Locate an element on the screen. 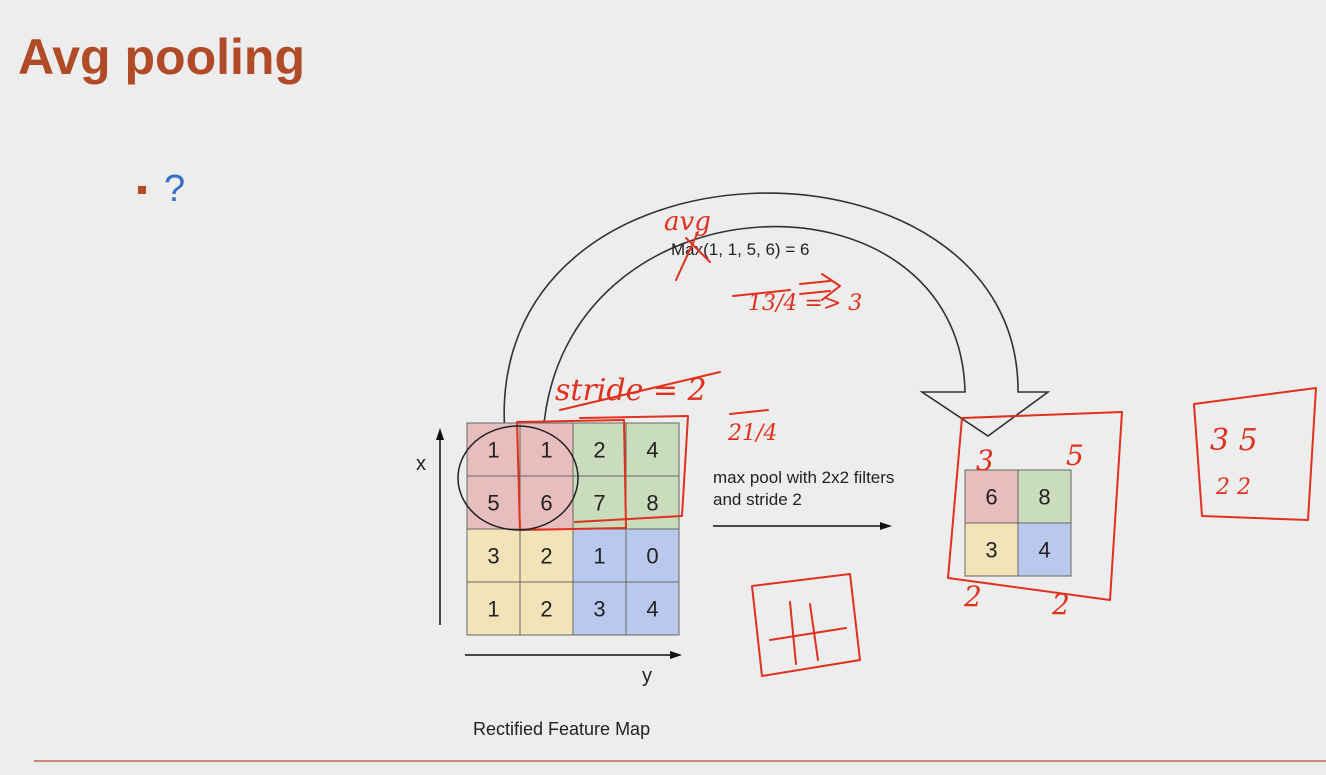  ink-out-top-right: 5 is located at coordinates (1075, 455).